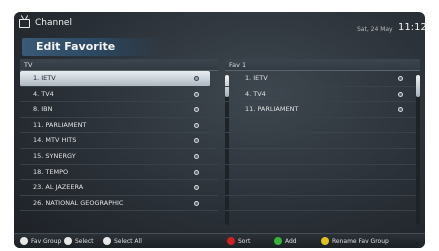 The height and width of the screenshot is (251, 439). Describe the element at coordinates (51, 171) in the screenshot. I see `channel-name: 18. TEMPO` at that location.